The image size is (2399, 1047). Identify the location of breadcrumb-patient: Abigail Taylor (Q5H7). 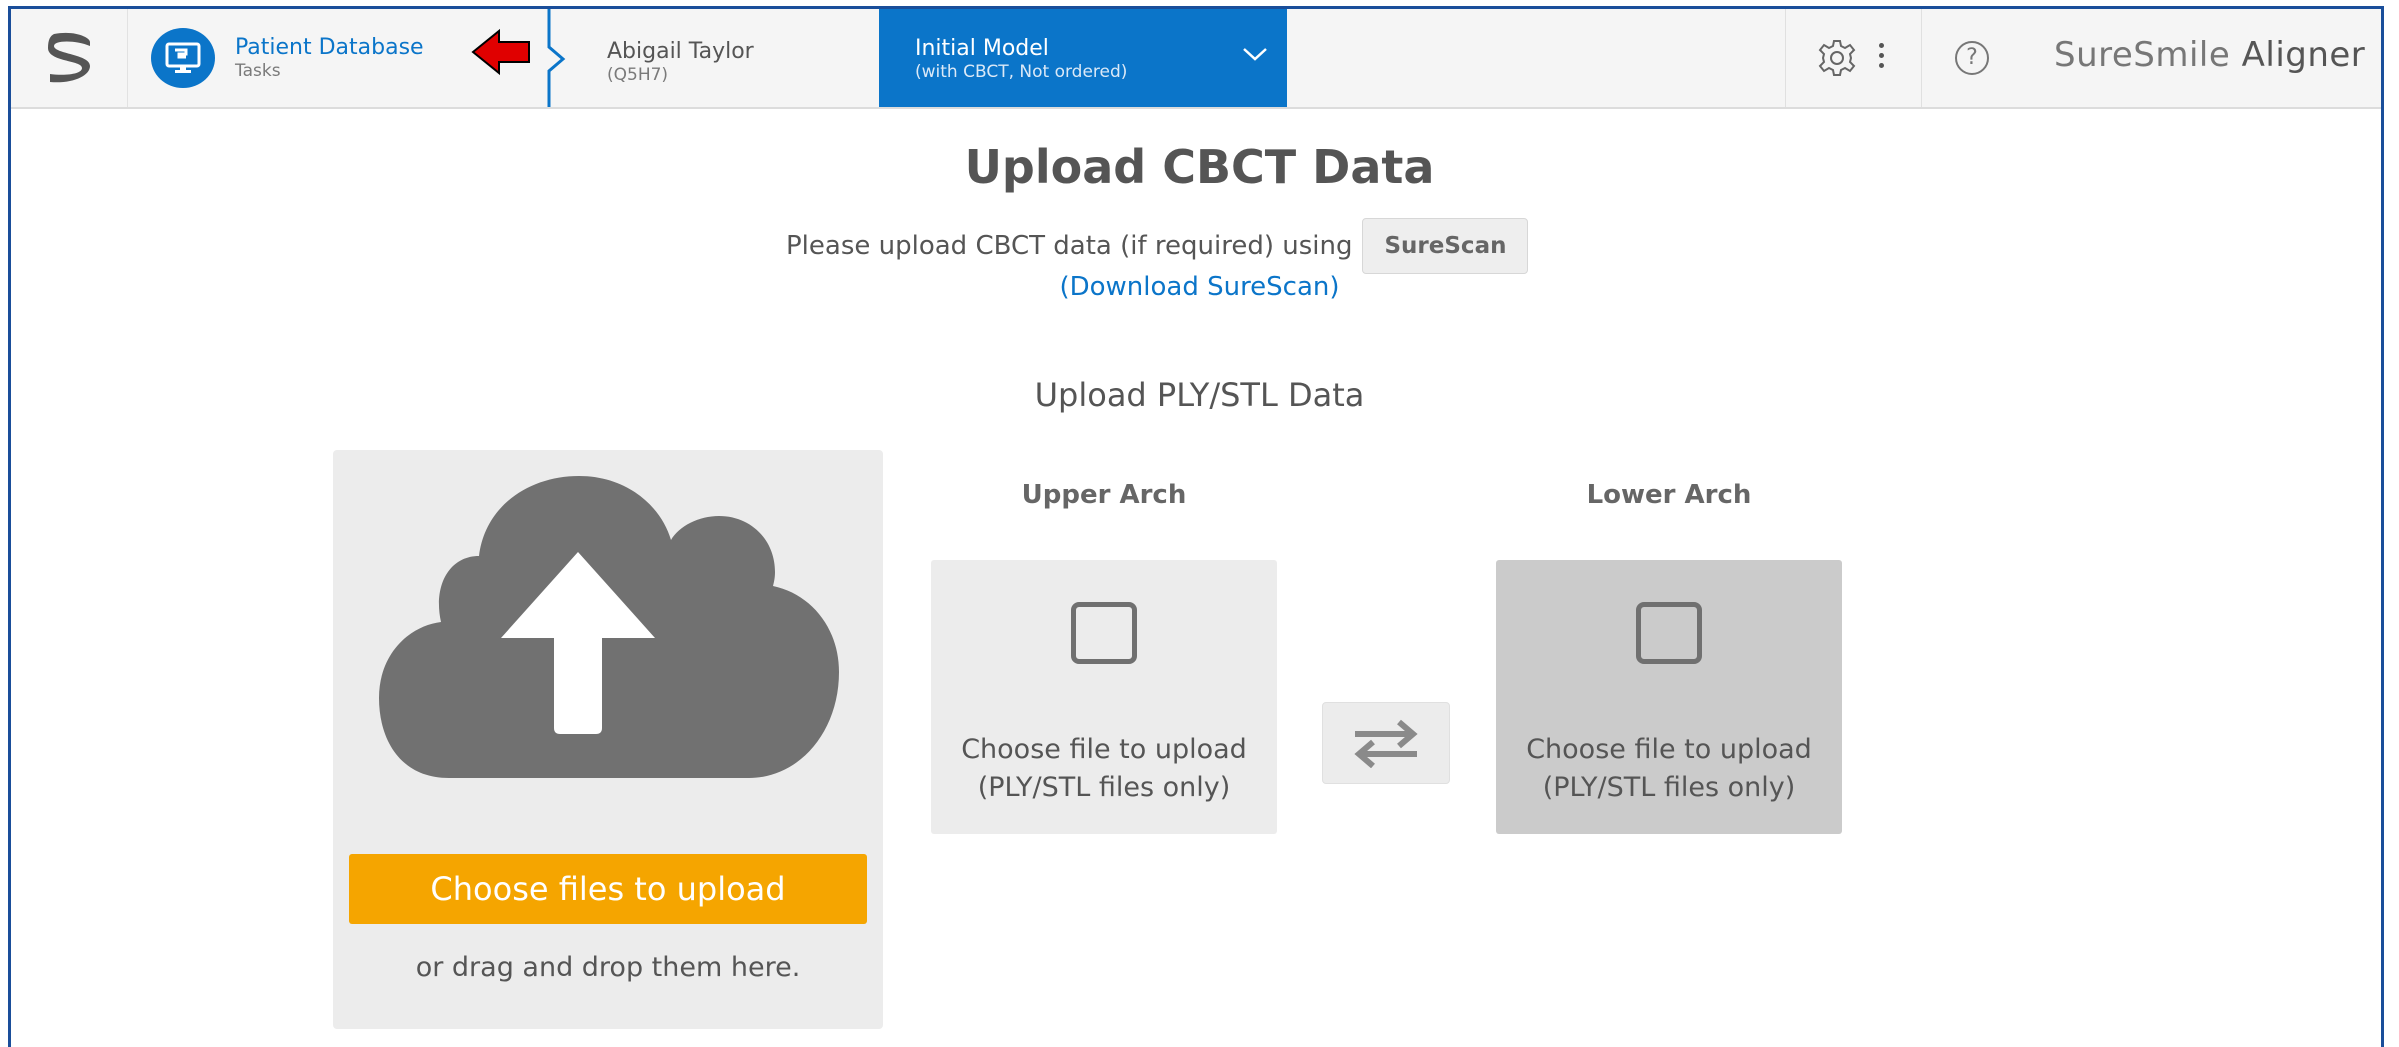
(680, 62).